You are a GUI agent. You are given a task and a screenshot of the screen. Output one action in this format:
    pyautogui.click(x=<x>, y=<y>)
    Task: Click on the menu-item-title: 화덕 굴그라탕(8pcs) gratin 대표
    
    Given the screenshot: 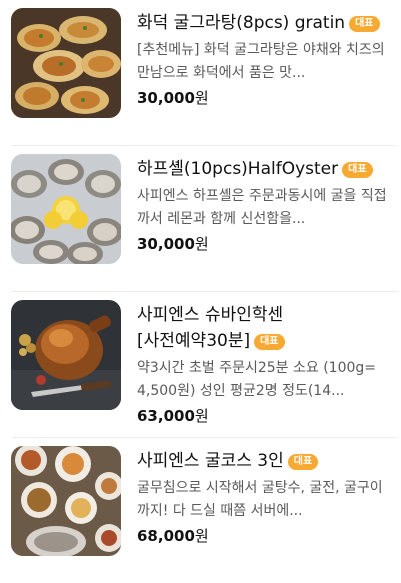 What is the action you would take?
    pyautogui.click(x=266, y=23)
    